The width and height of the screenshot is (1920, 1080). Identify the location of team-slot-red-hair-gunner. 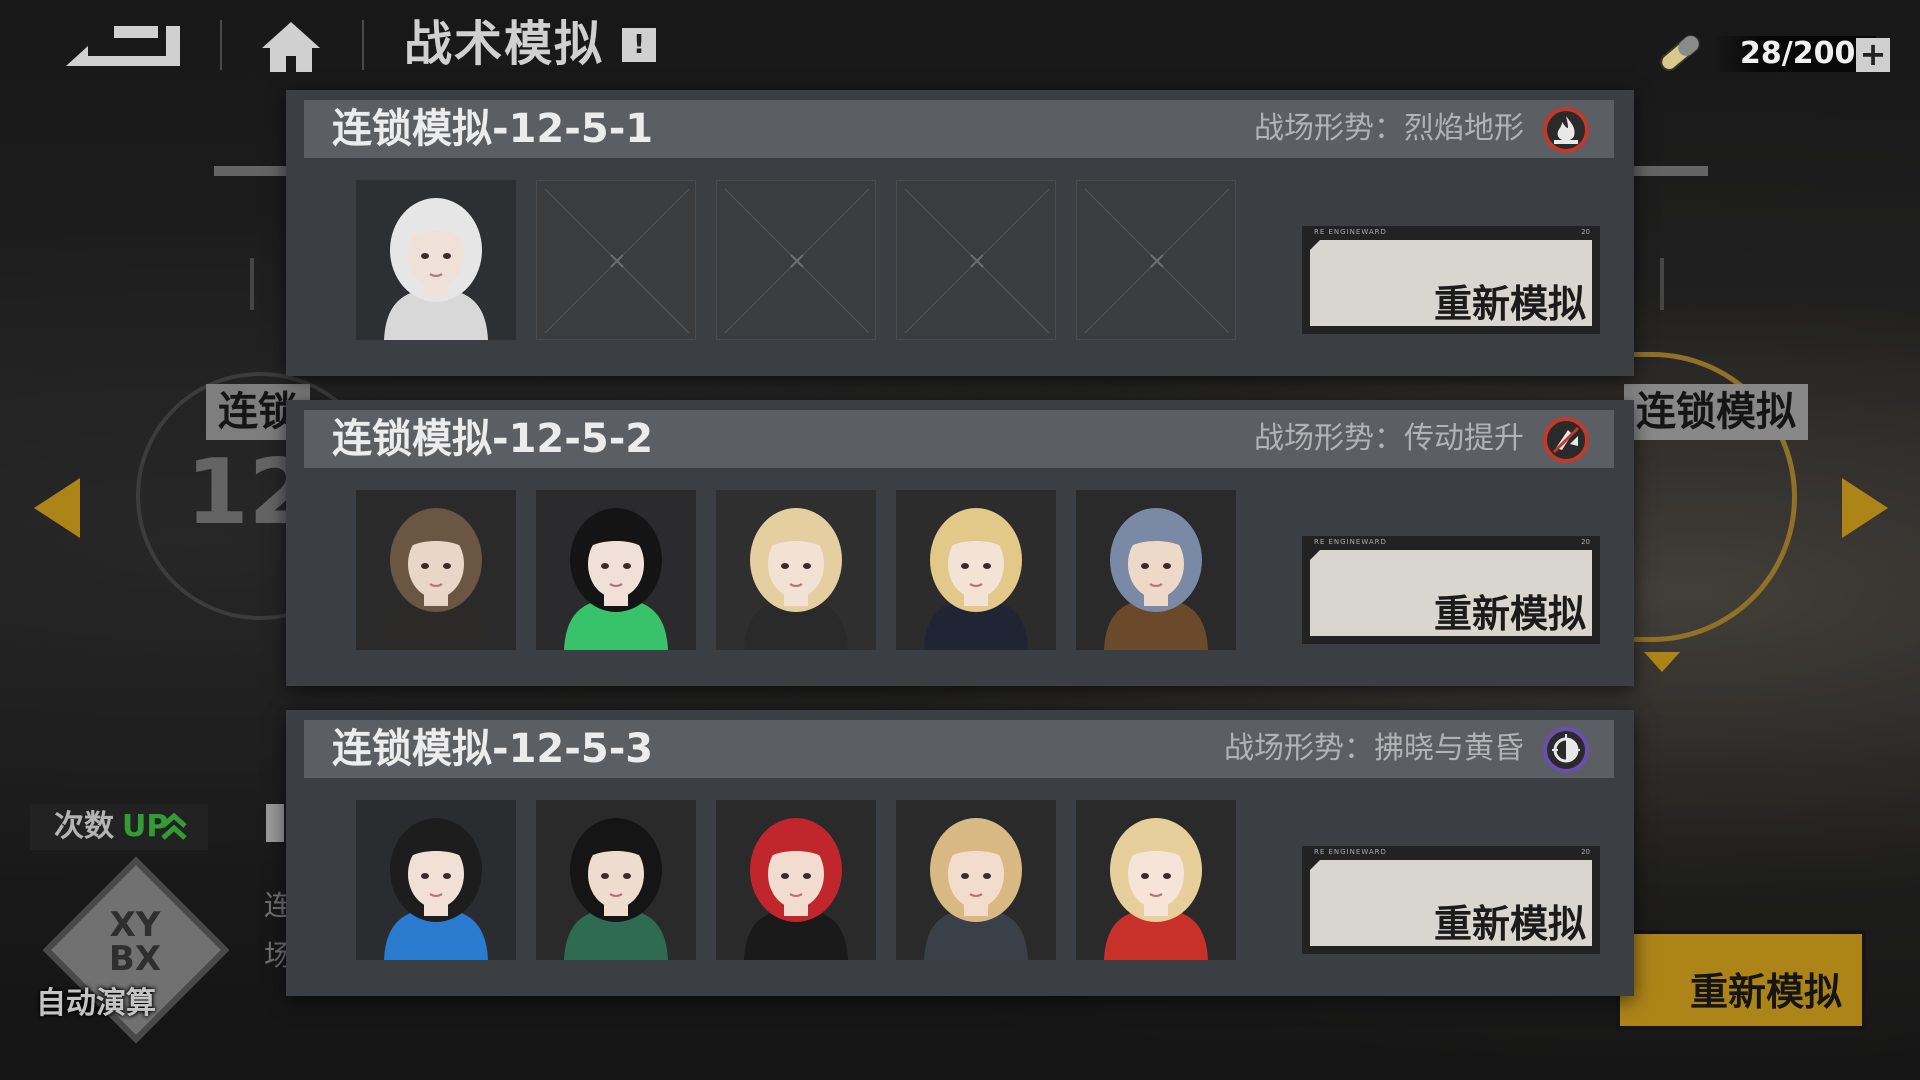
(796, 880).